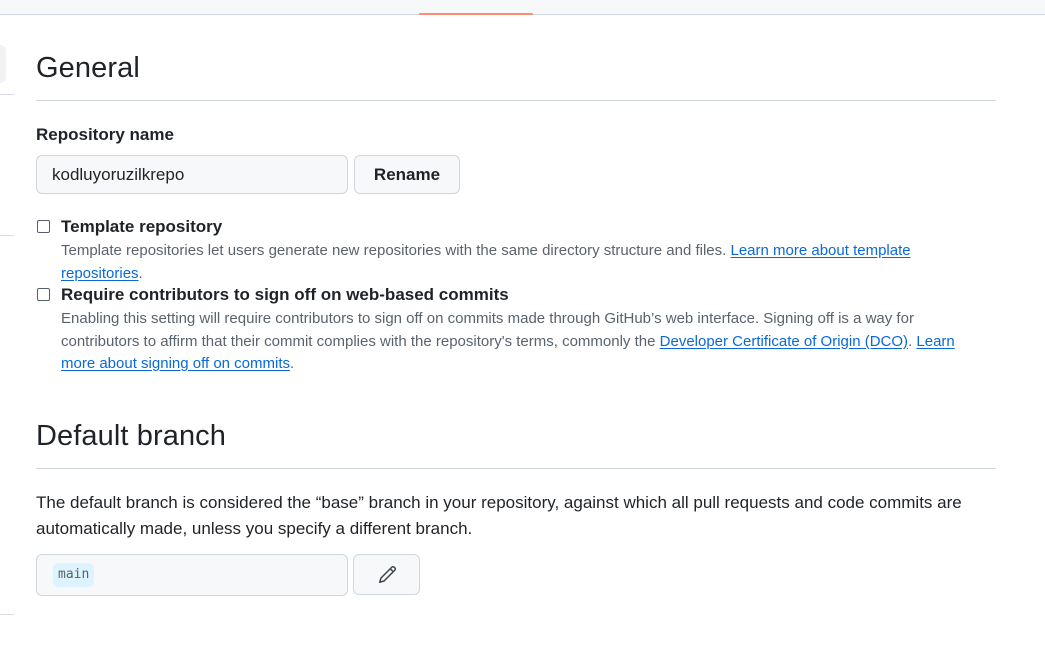 The image size is (1045, 652). I want to click on branch-name: main, so click(74, 575).